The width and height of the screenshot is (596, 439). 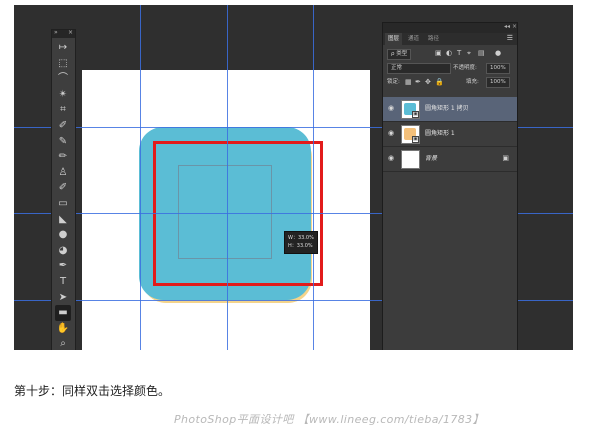 I want to click on close-icon: ×, so click(x=70, y=32).